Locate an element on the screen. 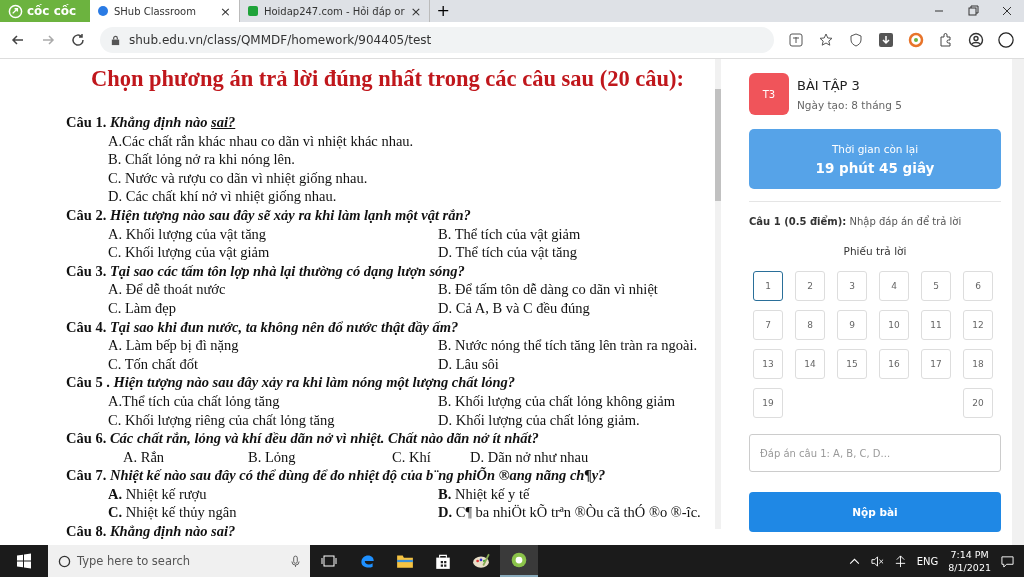 The height and width of the screenshot is (577, 1024). question-text: Câu 8. Khẳng định nào sai? is located at coordinates (151, 531).